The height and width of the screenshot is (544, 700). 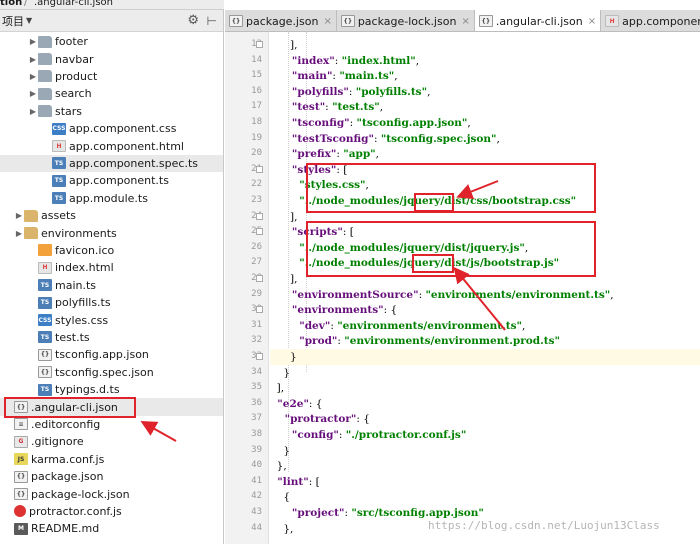 I want to click on typescript-file-icon: TS, so click(x=59, y=180).